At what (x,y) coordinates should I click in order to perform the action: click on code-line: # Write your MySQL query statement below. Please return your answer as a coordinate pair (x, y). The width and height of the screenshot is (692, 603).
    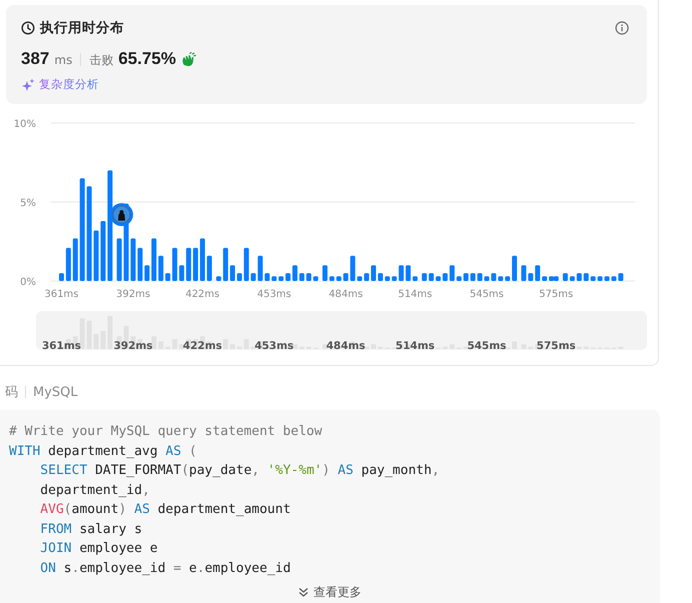
    Looking at the image, I should click on (165, 432).